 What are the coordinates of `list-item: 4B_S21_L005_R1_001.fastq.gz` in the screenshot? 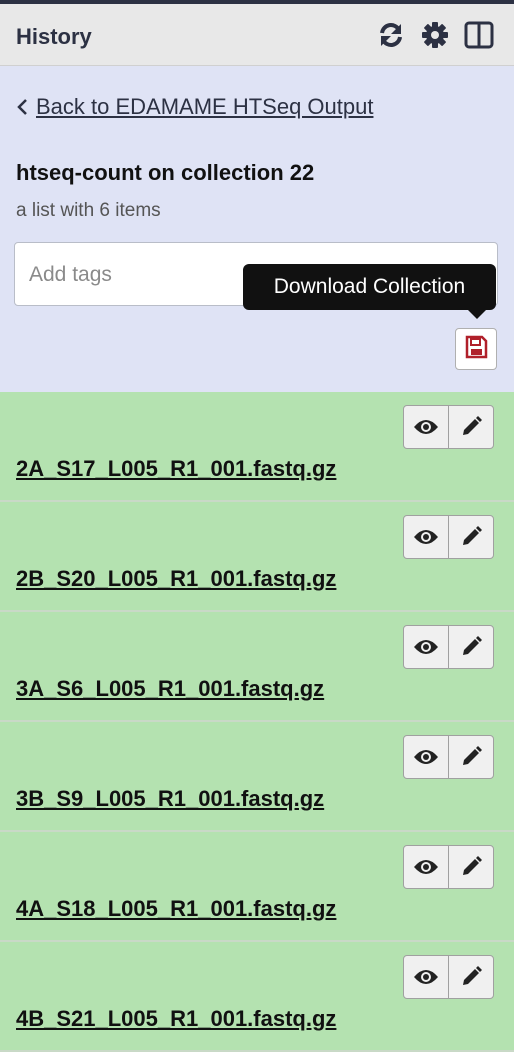 It's located at (257, 997).